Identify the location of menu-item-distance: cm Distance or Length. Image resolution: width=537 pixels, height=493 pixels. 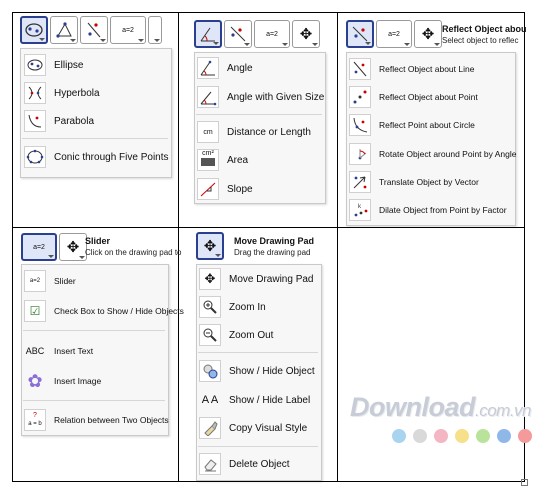
(254, 132).